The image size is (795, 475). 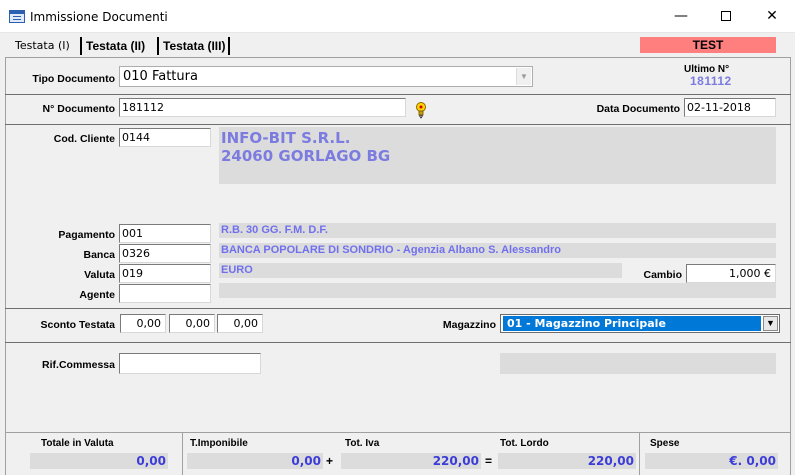 What do you see at coordinates (497, 230) in the screenshot?
I see `pagamento-description: R.B. 30 GG. F.M. D.F.` at bounding box center [497, 230].